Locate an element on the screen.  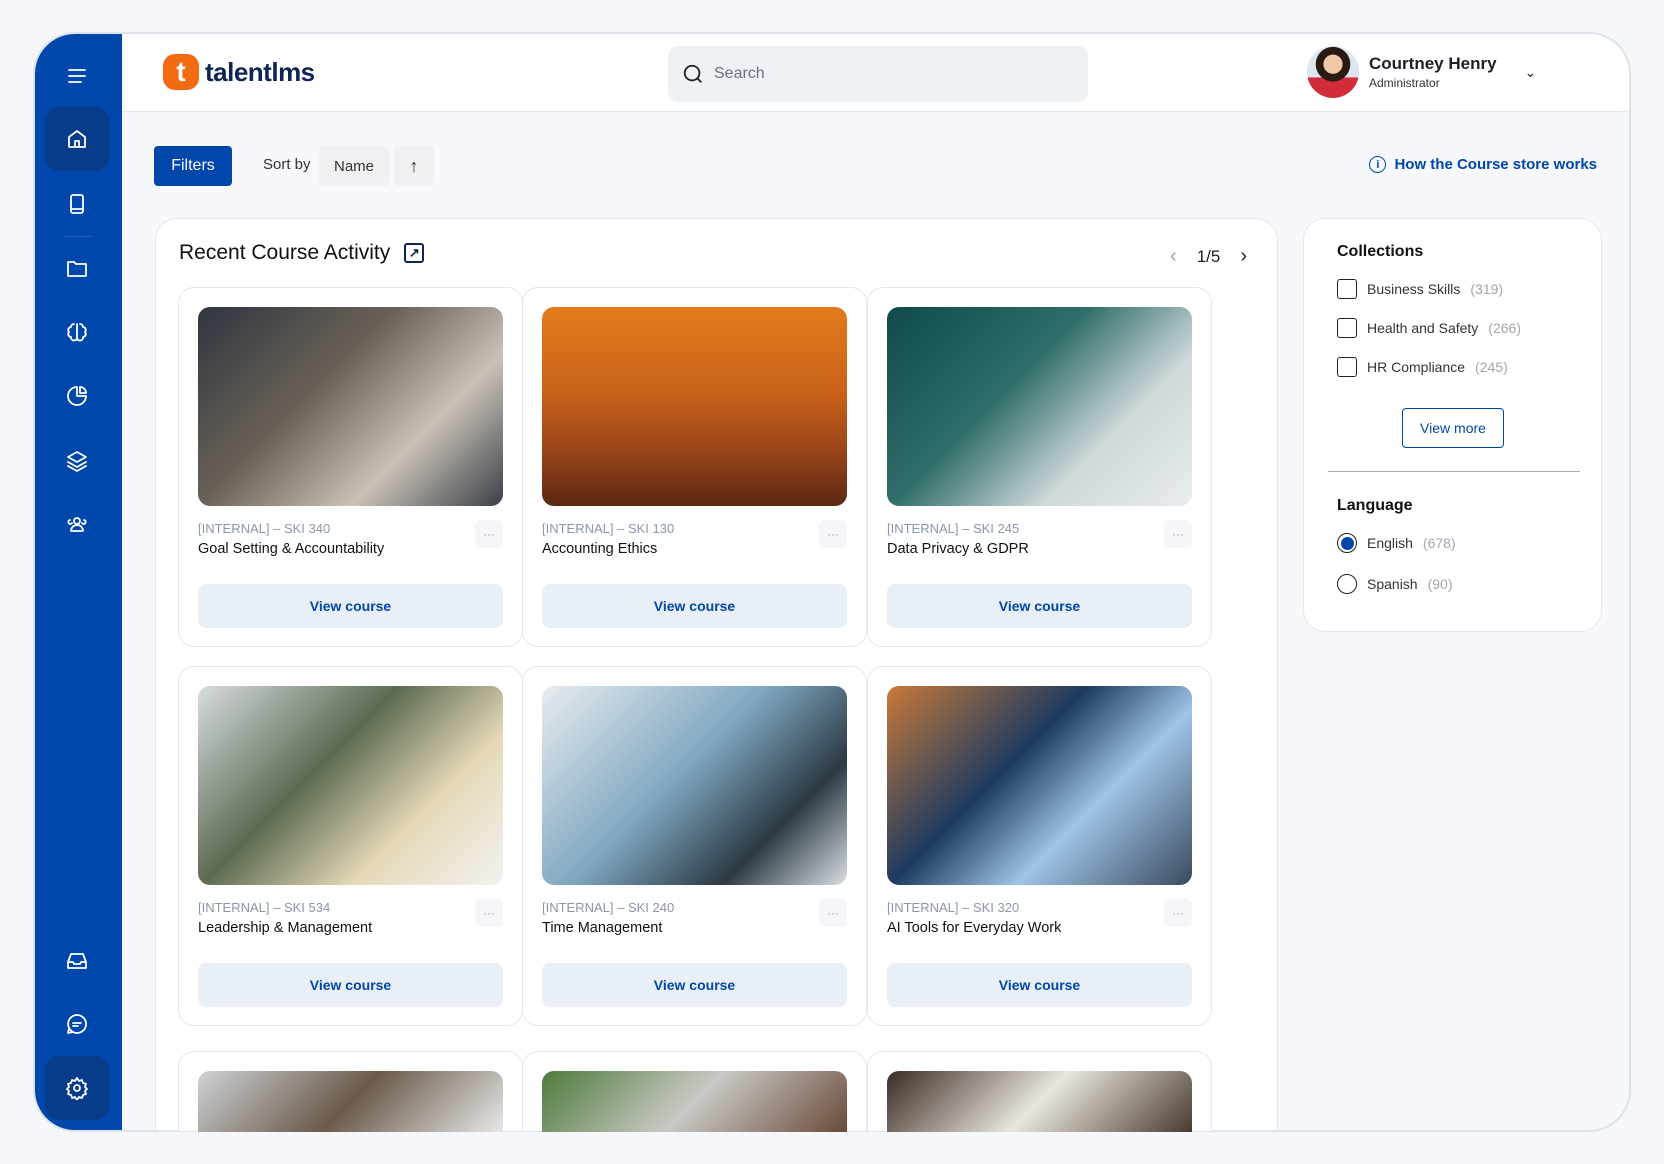
course-code: [INTERNAL] – SKI 245 is located at coordinates (953, 528).